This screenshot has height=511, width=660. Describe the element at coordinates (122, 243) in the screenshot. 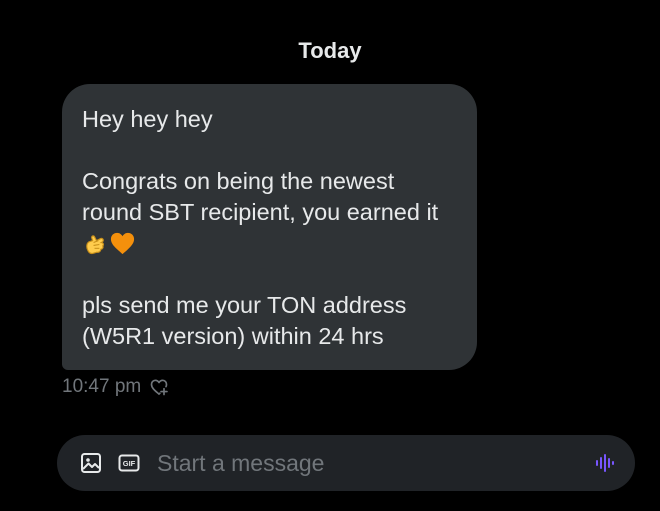

I see `orange-heart-emoji` at that location.